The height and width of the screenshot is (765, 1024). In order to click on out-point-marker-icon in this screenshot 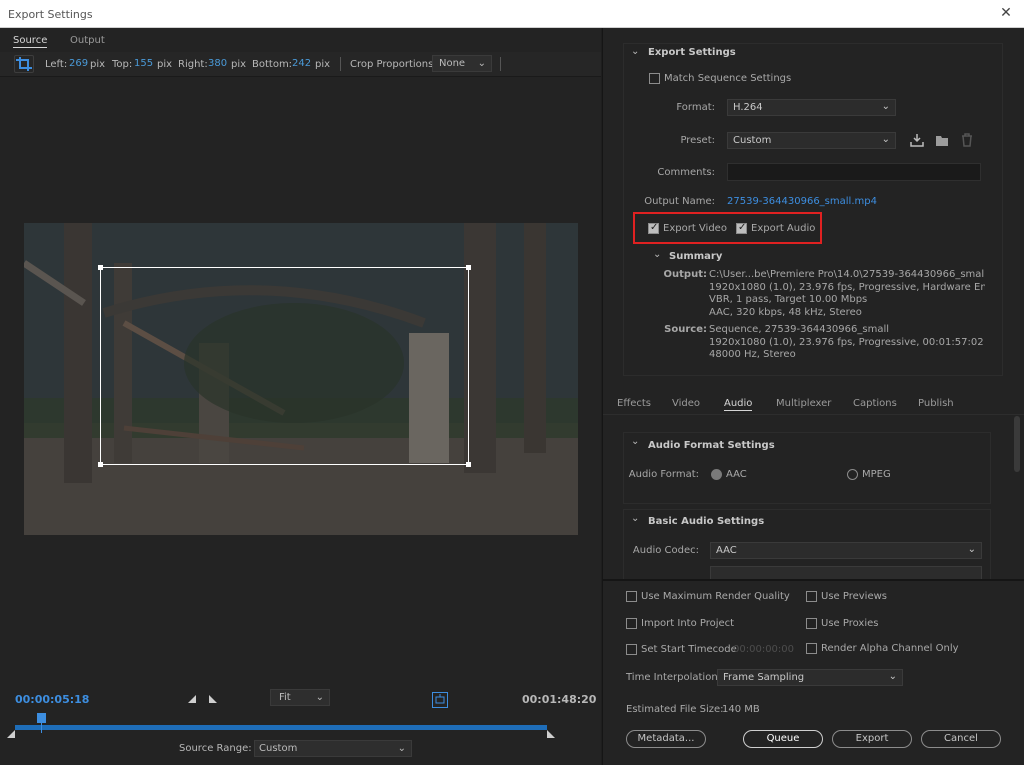, I will do `click(551, 734)`.